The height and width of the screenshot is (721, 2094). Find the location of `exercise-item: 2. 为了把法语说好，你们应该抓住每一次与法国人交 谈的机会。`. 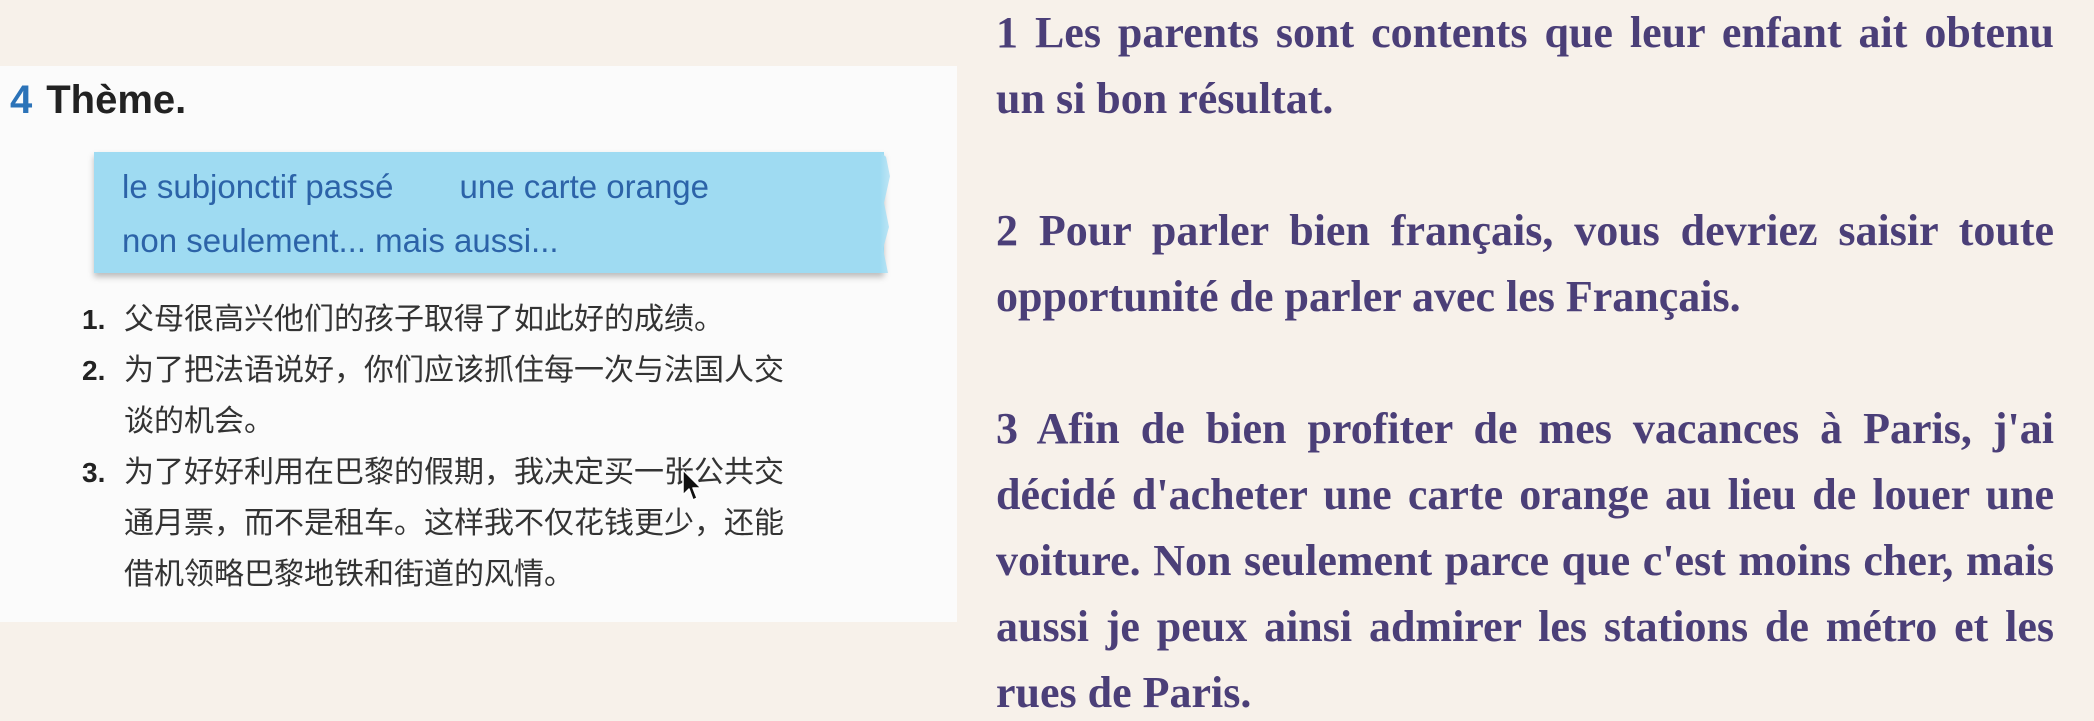

exercise-item: 2. 为了把法语说好，你们应该抓住每一次与法国人交 谈的机会。 is located at coordinates (512, 396).